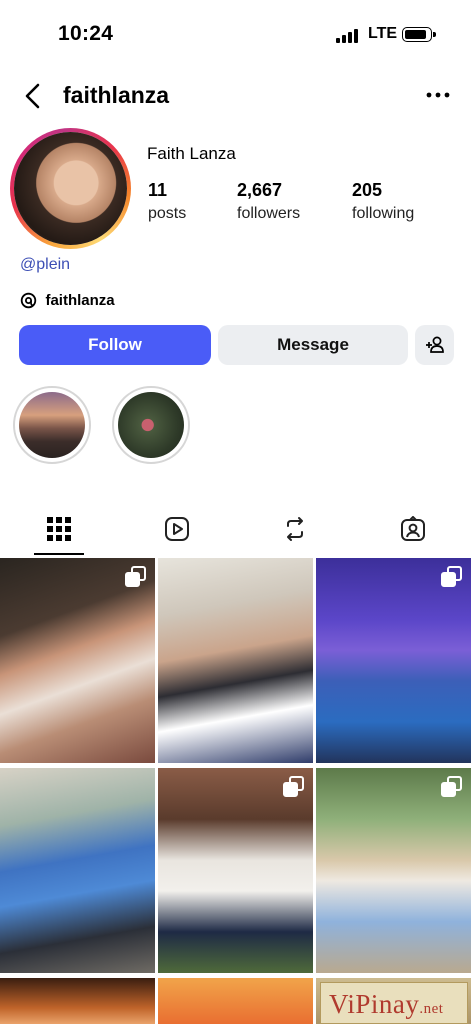 This screenshot has height=1024, width=472. Describe the element at coordinates (80, 301) in the screenshot. I see `threads-handle: faithlanza` at that location.